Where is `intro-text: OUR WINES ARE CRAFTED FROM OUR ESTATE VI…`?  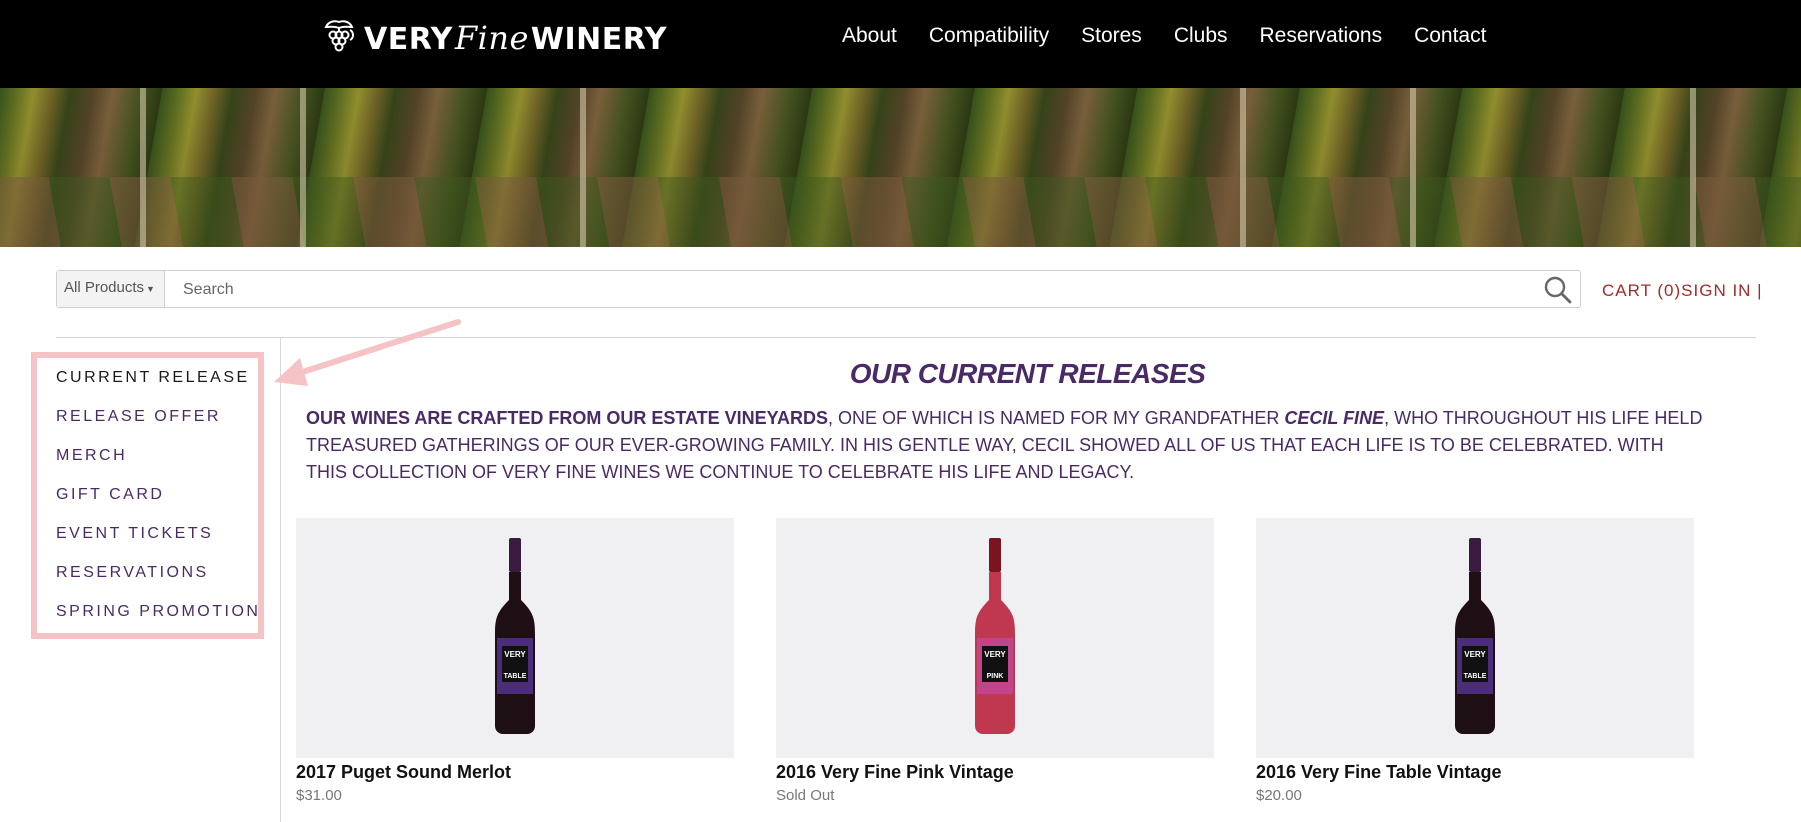 intro-text: OUR WINES ARE CRAFTED FROM OUR ESTATE VI… is located at coordinates (1006, 445).